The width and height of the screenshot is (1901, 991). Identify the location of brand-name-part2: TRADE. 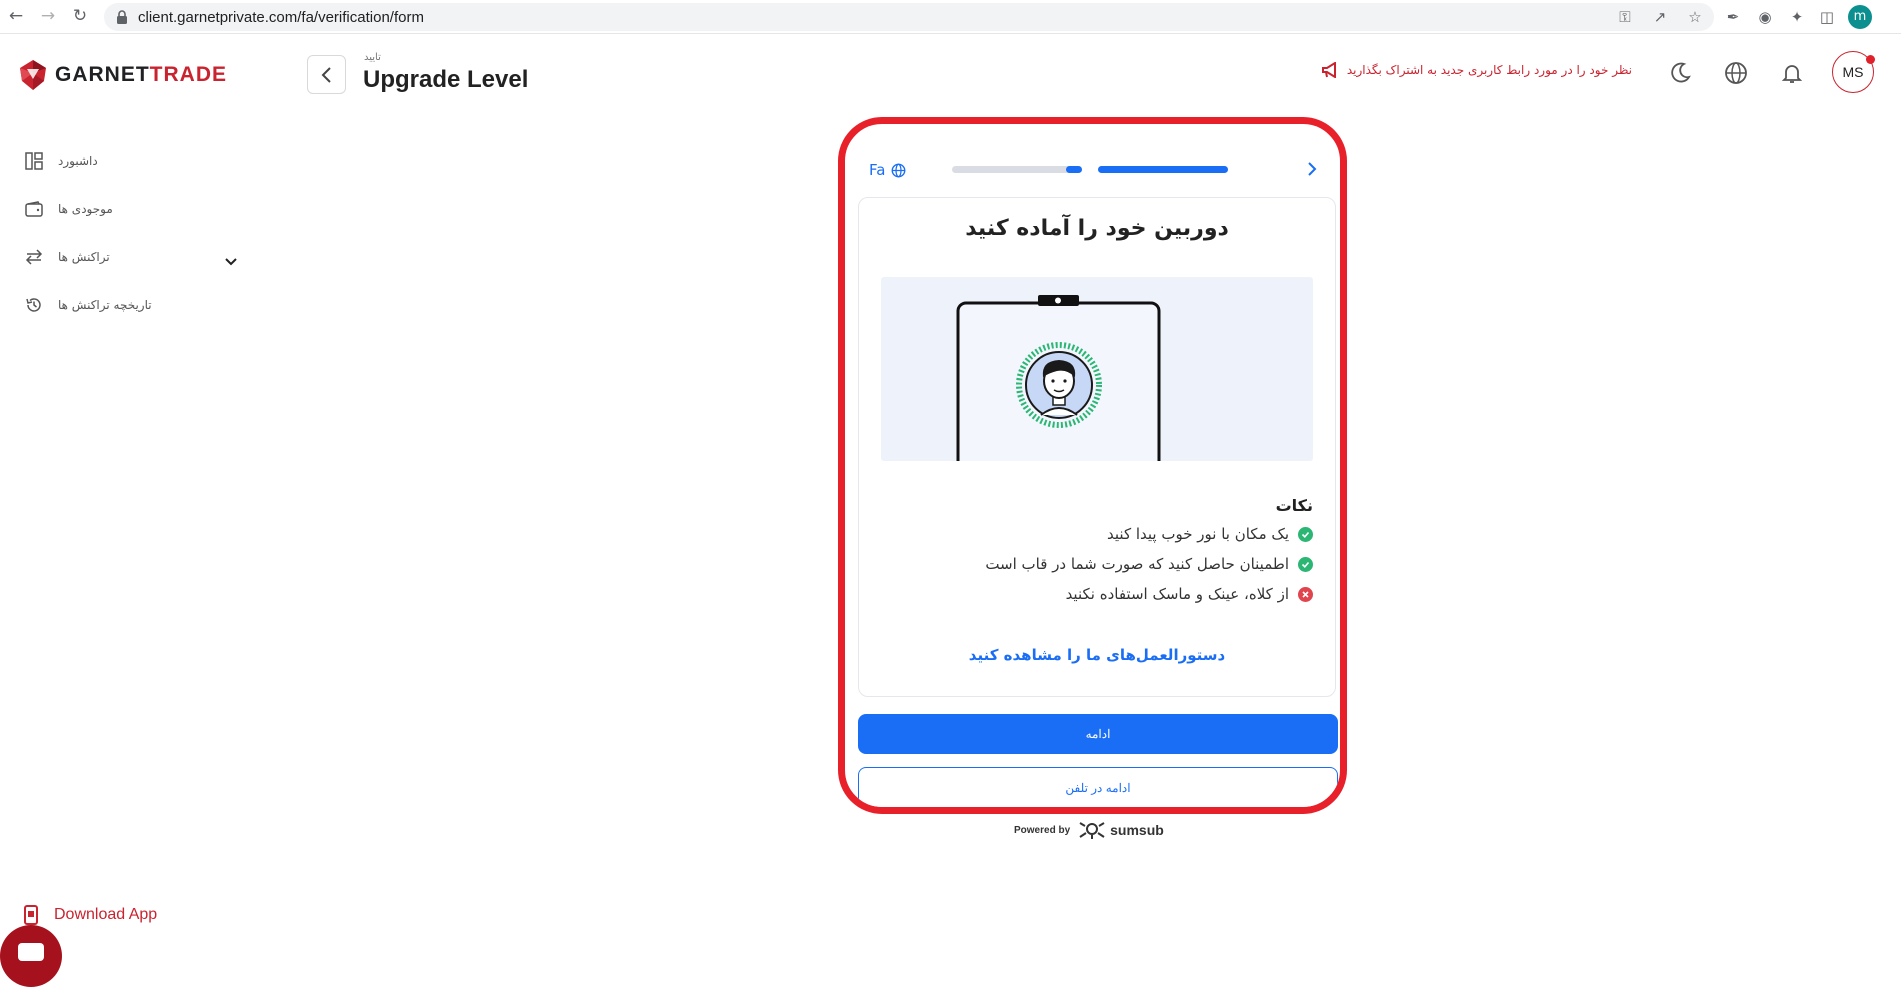
(188, 74).